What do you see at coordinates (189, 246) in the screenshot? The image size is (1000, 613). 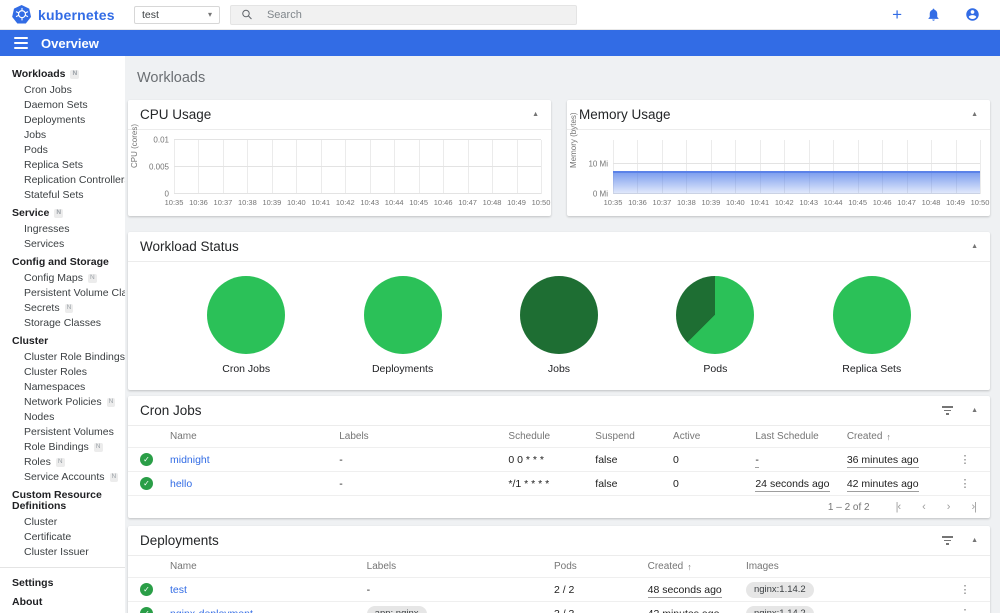 I see `workload-status-title: Workload Status` at bounding box center [189, 246].